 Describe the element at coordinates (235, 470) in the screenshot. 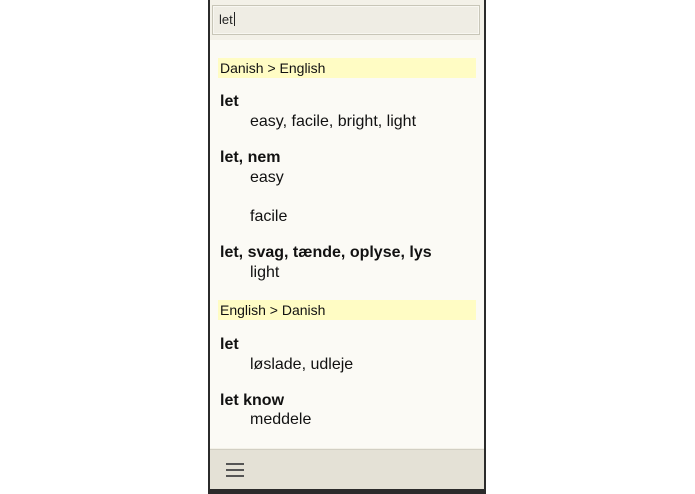

I see `menu-icon` at that location.